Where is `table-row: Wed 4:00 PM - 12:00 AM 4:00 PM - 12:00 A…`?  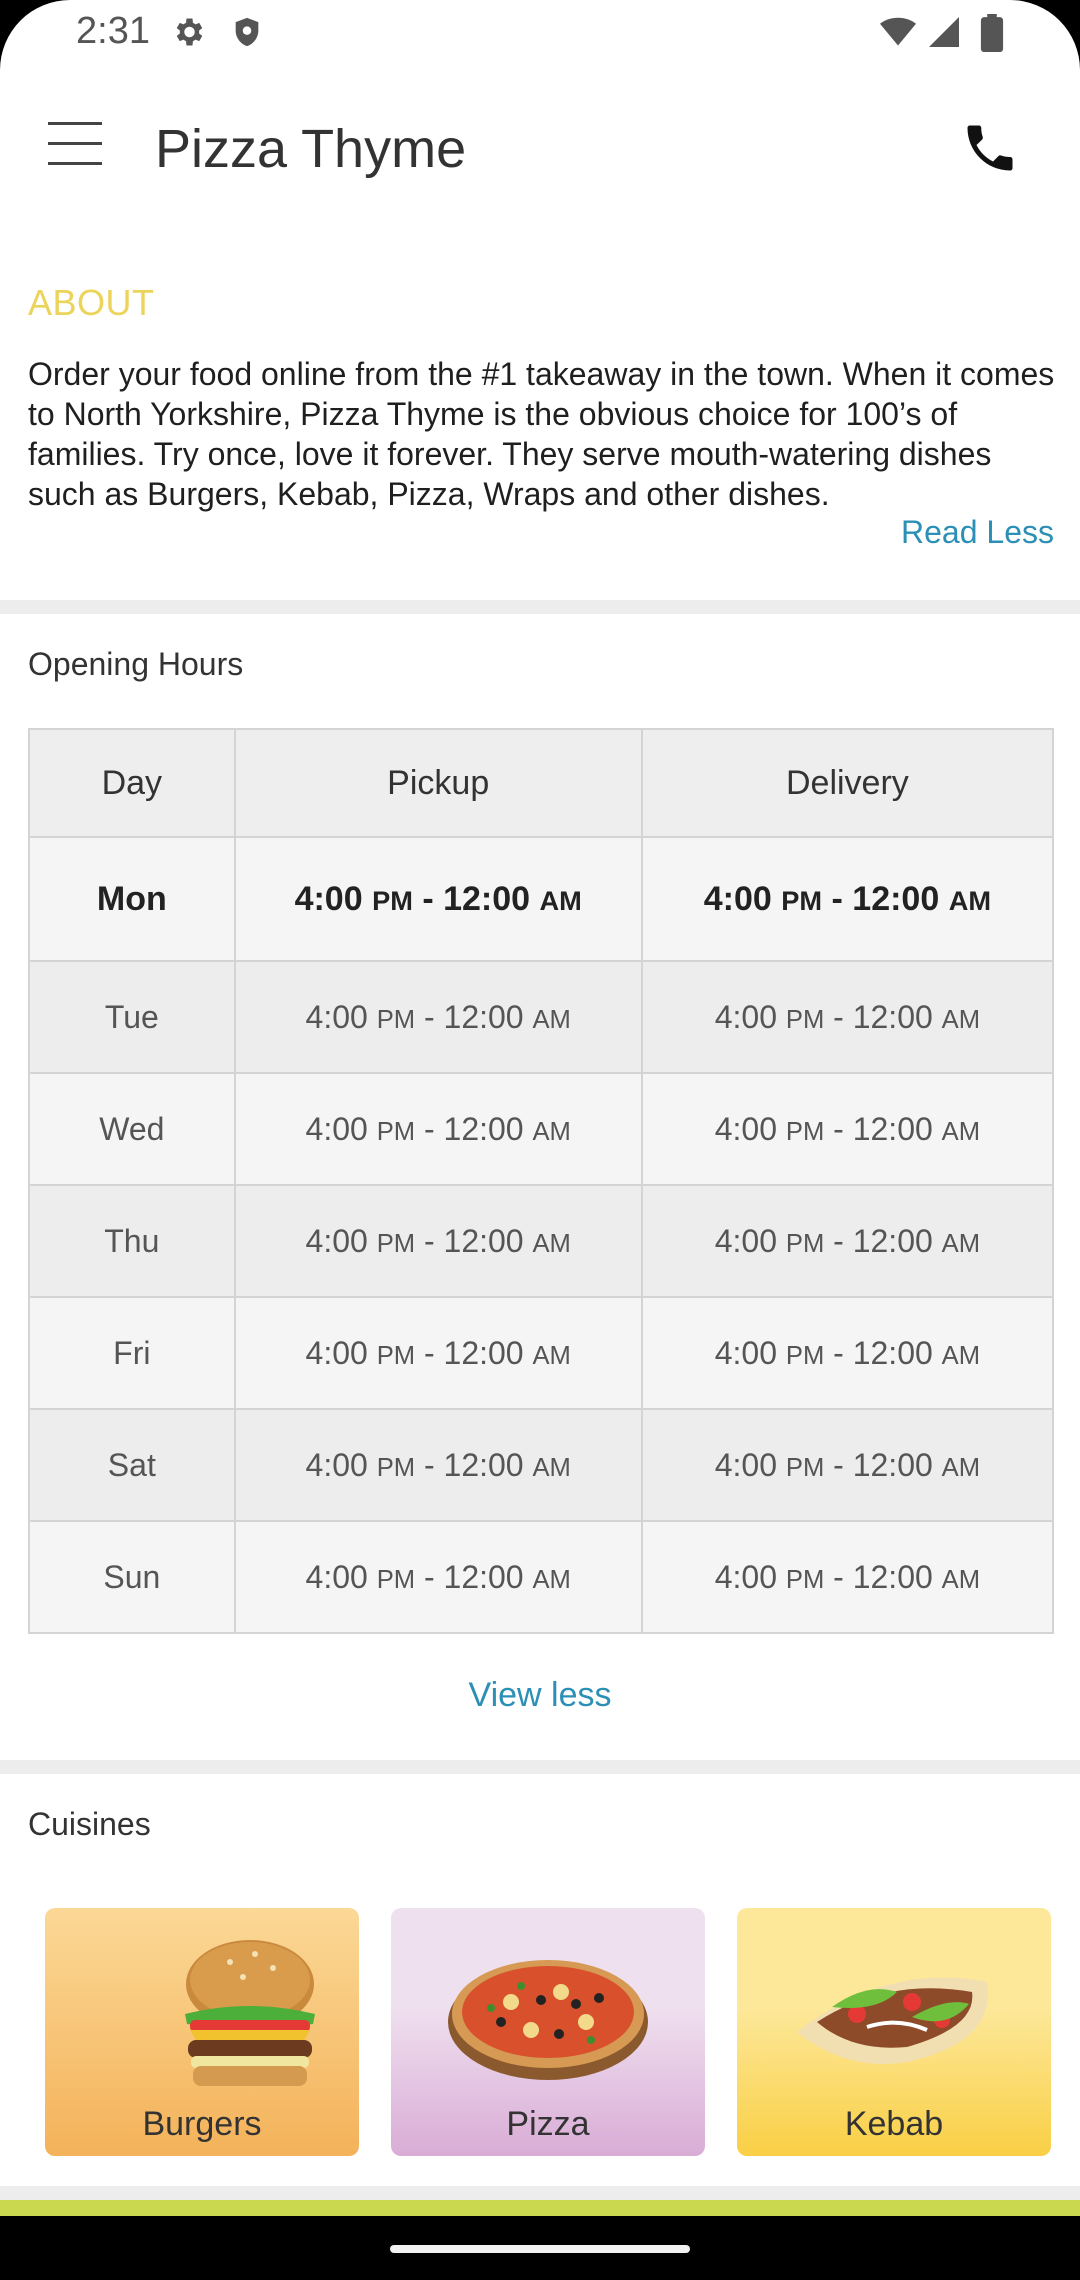
table-row: Wed 4:00 PM - 12:00 AM 4:00 PM - 12:00 A… is located at coordinates (541, 1129).